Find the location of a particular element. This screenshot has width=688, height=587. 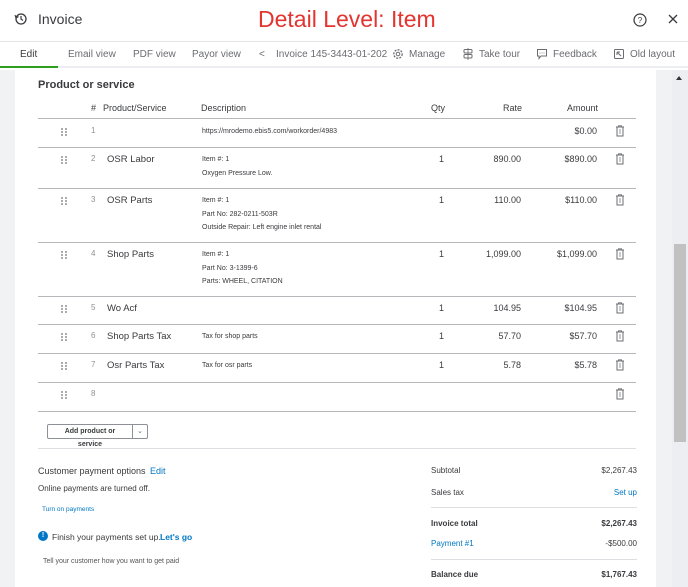

row-description: Tax for shop parts is located at coordinates (230, 337).